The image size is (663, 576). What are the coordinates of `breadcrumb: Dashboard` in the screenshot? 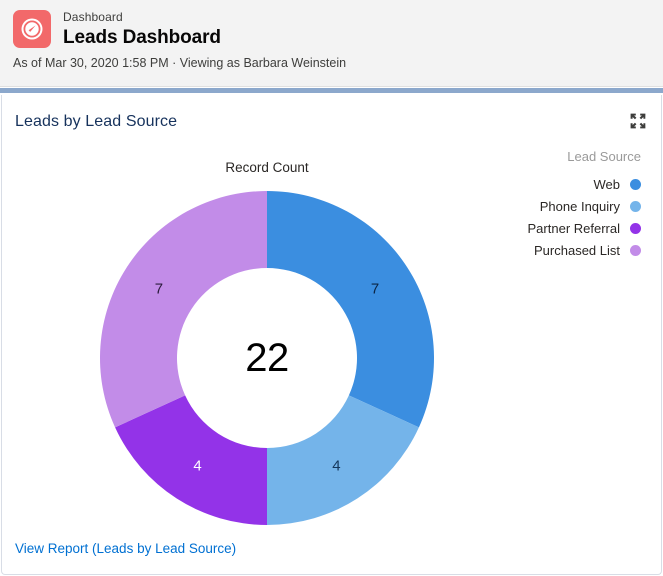 It's located at (142, 17).